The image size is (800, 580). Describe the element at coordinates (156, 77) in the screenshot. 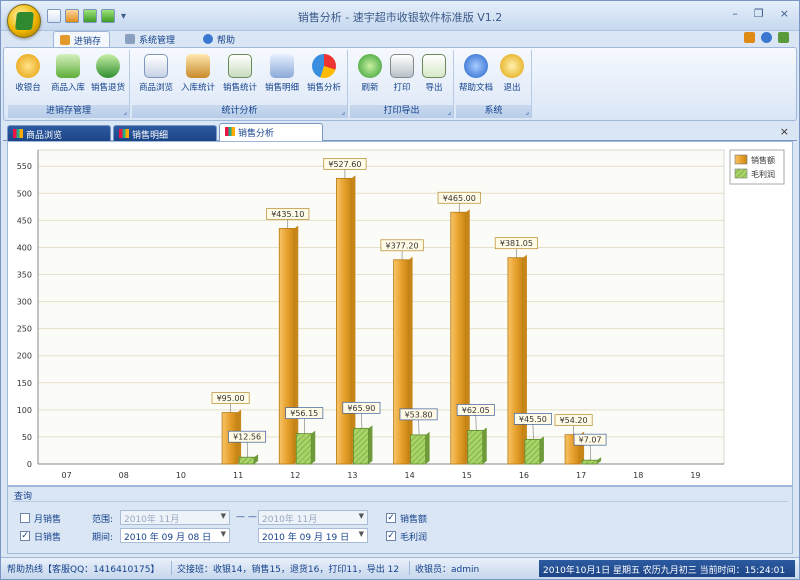

I see `product-browse-button: 商品浏览` at that location.